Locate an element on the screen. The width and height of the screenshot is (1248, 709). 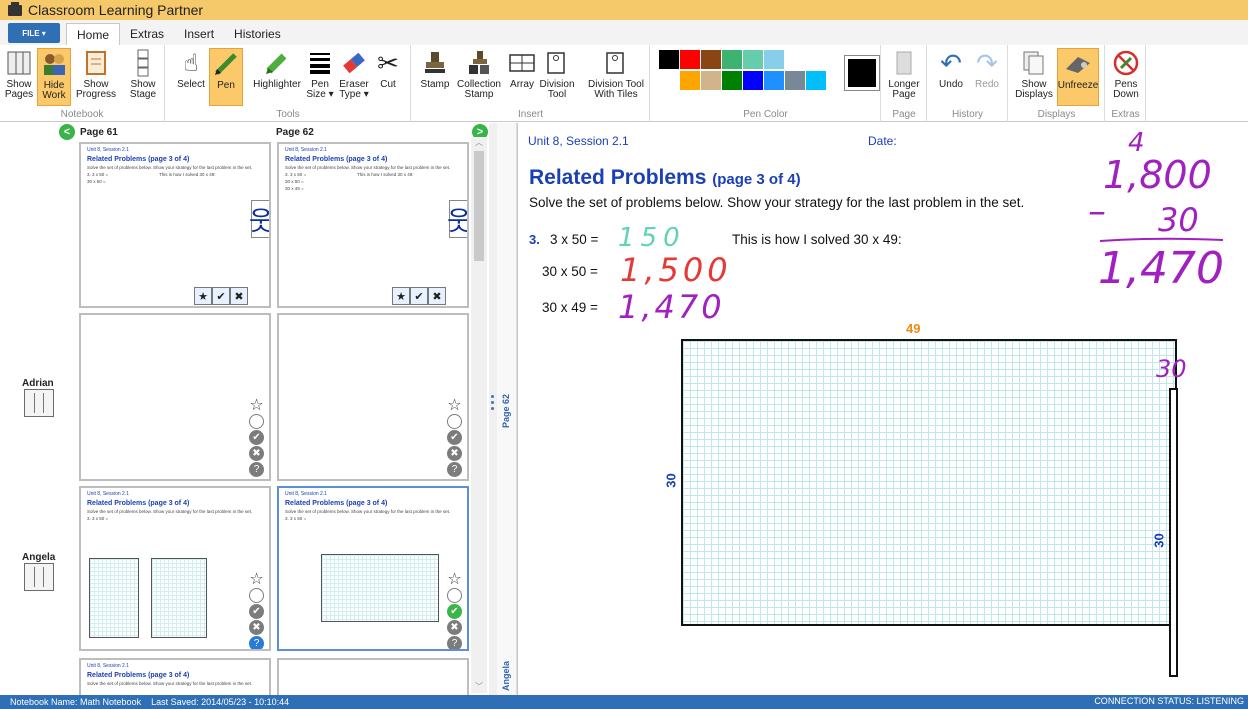
tab-home: Home is located at coordinates (93, 34).